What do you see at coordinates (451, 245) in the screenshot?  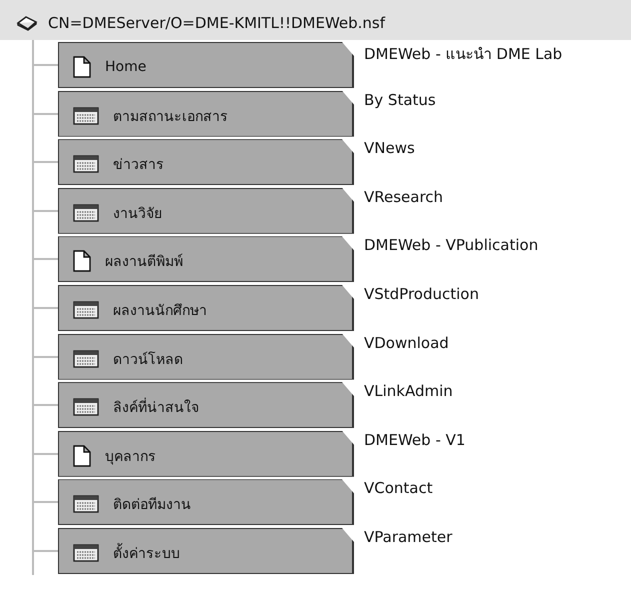 I see `target-label: DMEWeb - VPublication` at bounding box center [451, 245].